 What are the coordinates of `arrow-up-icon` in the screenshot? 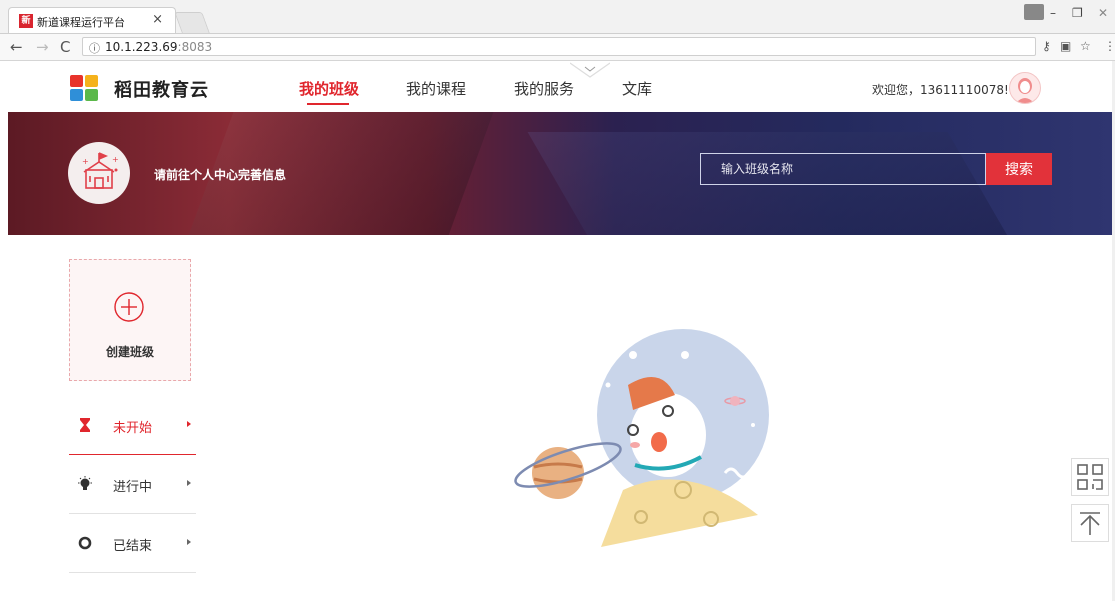 It's located at (1090, 523).